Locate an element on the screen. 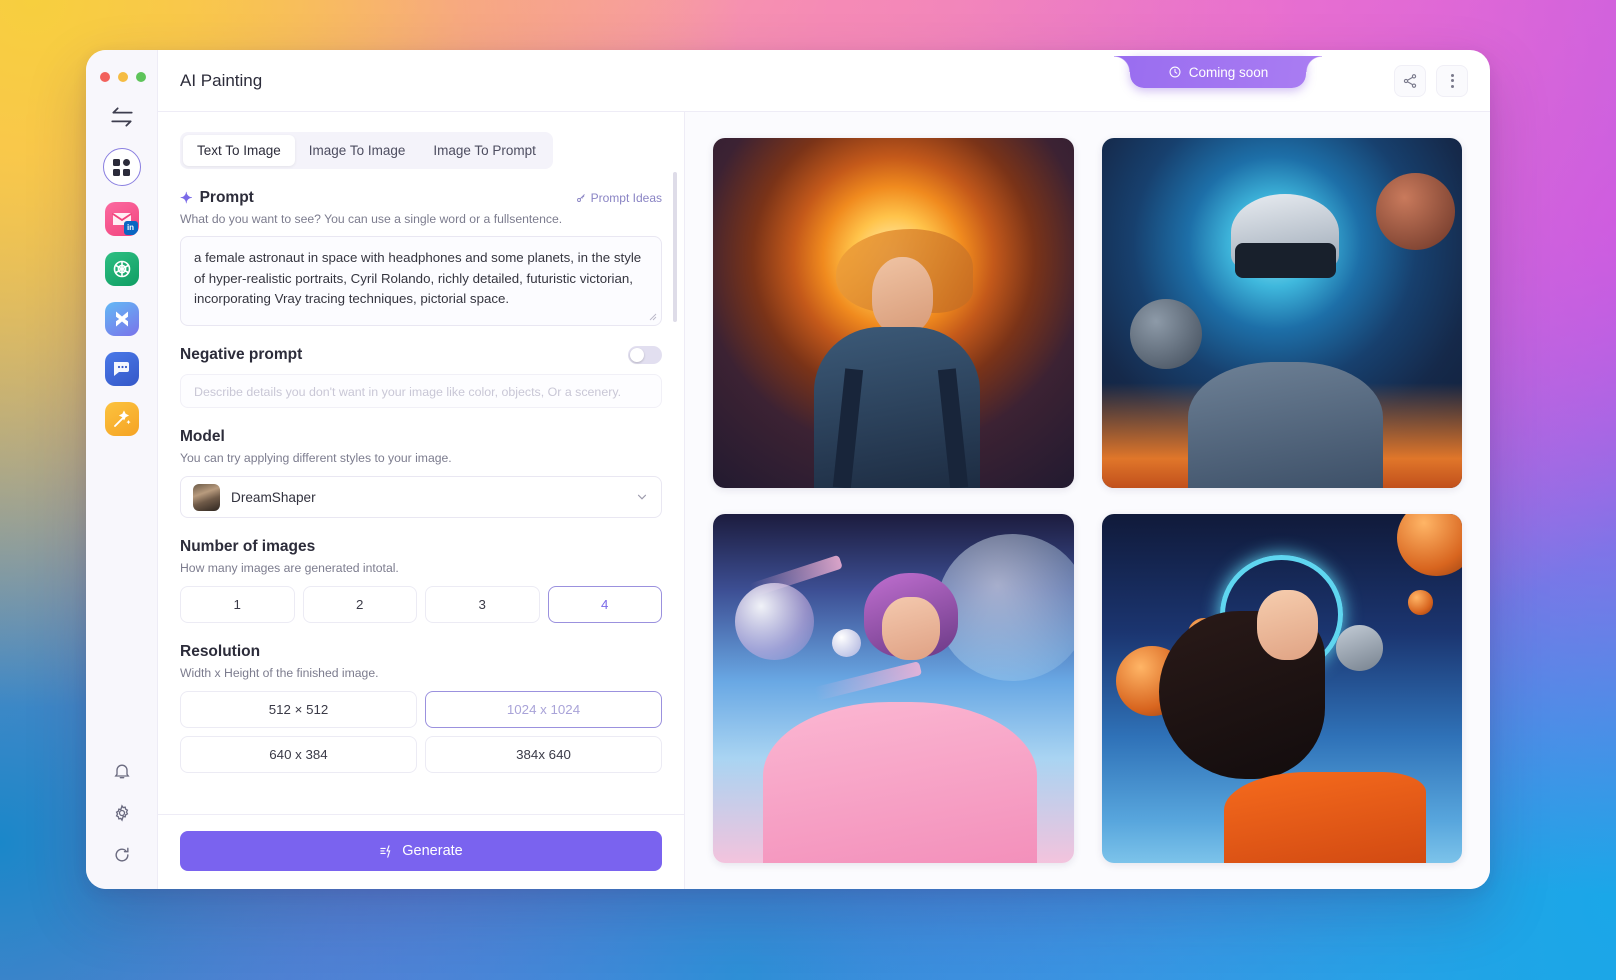 The image size is (1616, 980). chat-bubble-icon is located at coordinates (121, 369).